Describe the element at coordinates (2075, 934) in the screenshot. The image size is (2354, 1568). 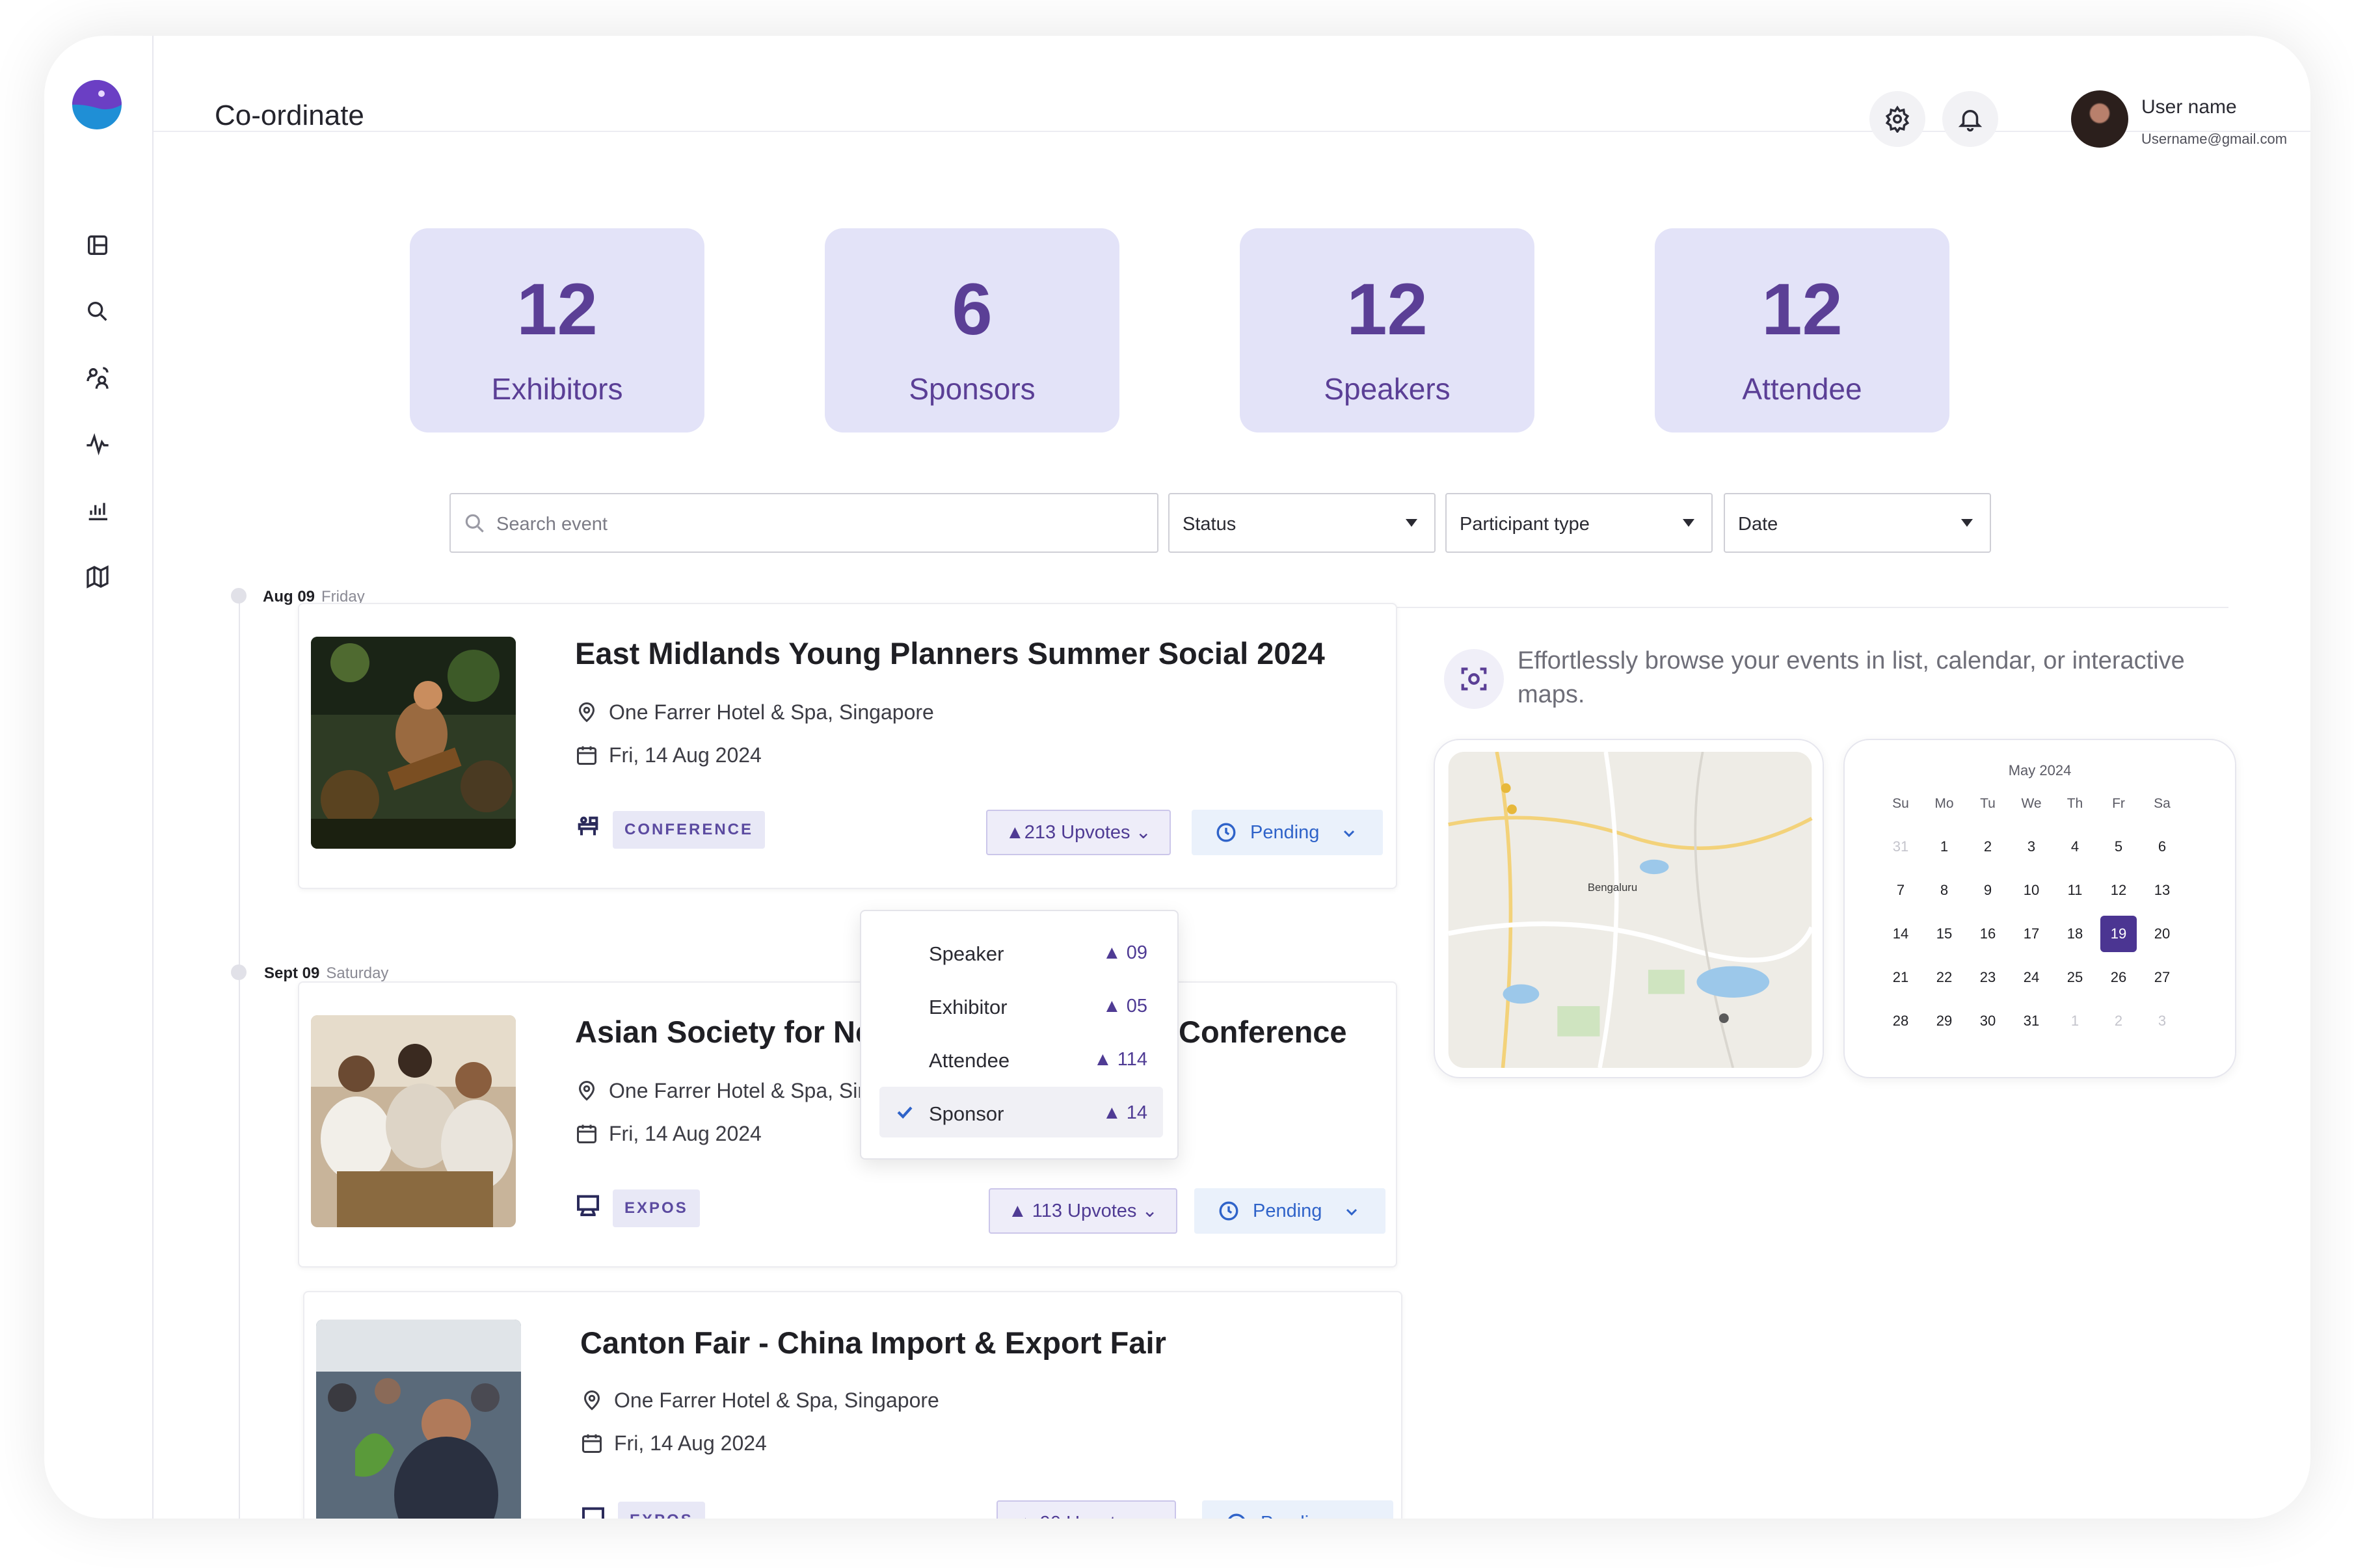
I see `calendar-day: 18` at that location.